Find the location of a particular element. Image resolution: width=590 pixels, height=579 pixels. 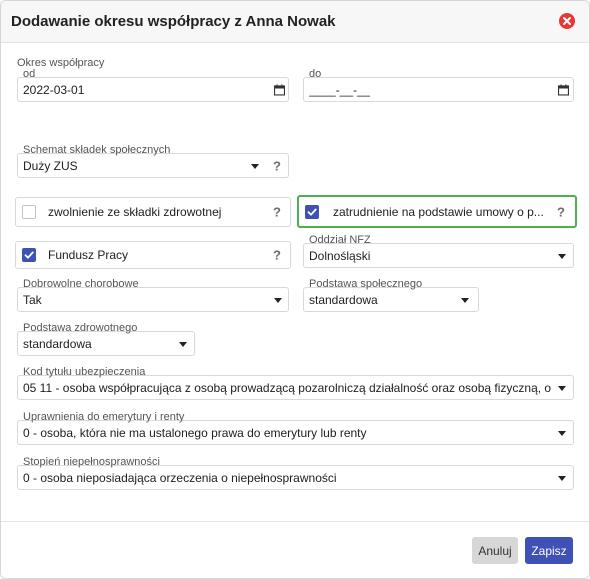

health-exempt-checkbox-field: zwolnienie ze składki zdrowotnej ? is located at coordinates (153, 212).